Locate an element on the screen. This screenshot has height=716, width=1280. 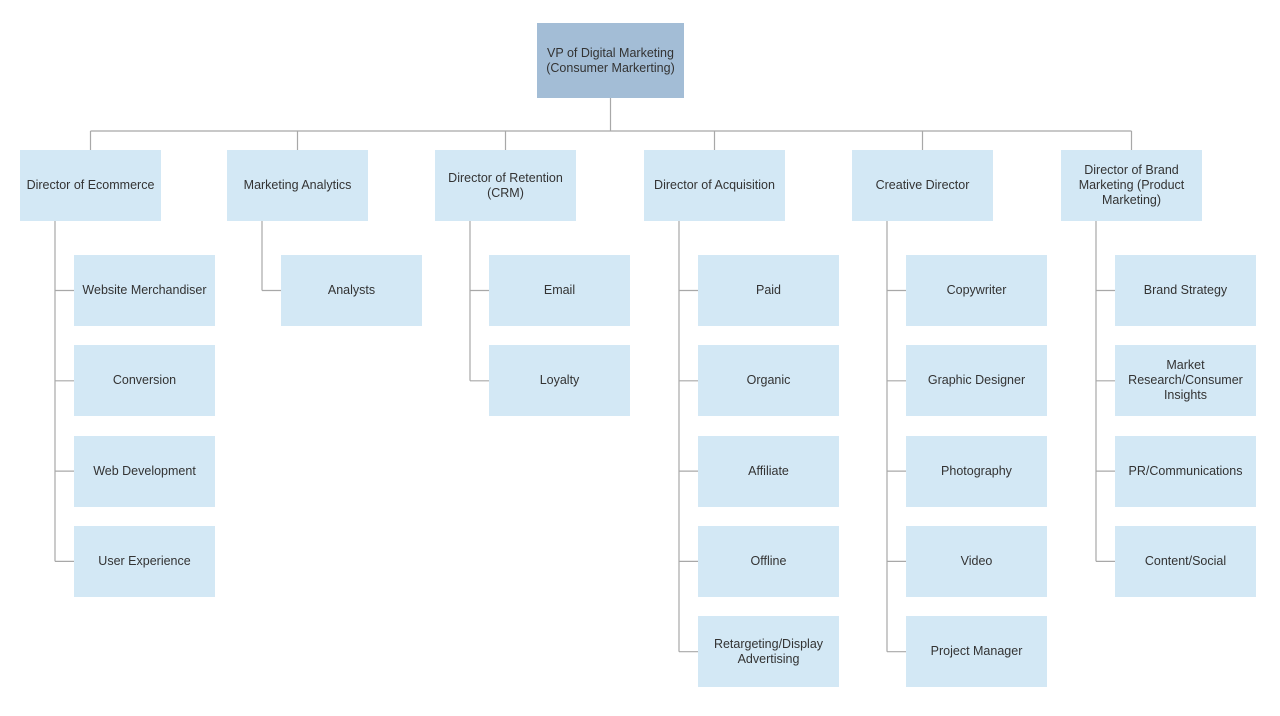
department-node-director-of-acquisition: Director of Acquisition is located at coordinates (714, 185).